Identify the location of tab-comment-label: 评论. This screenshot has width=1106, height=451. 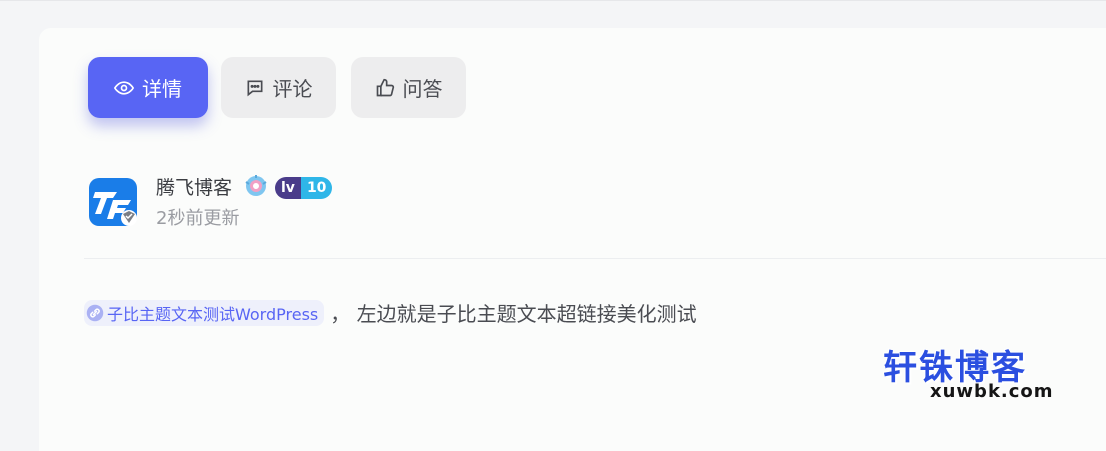
(292, 89).